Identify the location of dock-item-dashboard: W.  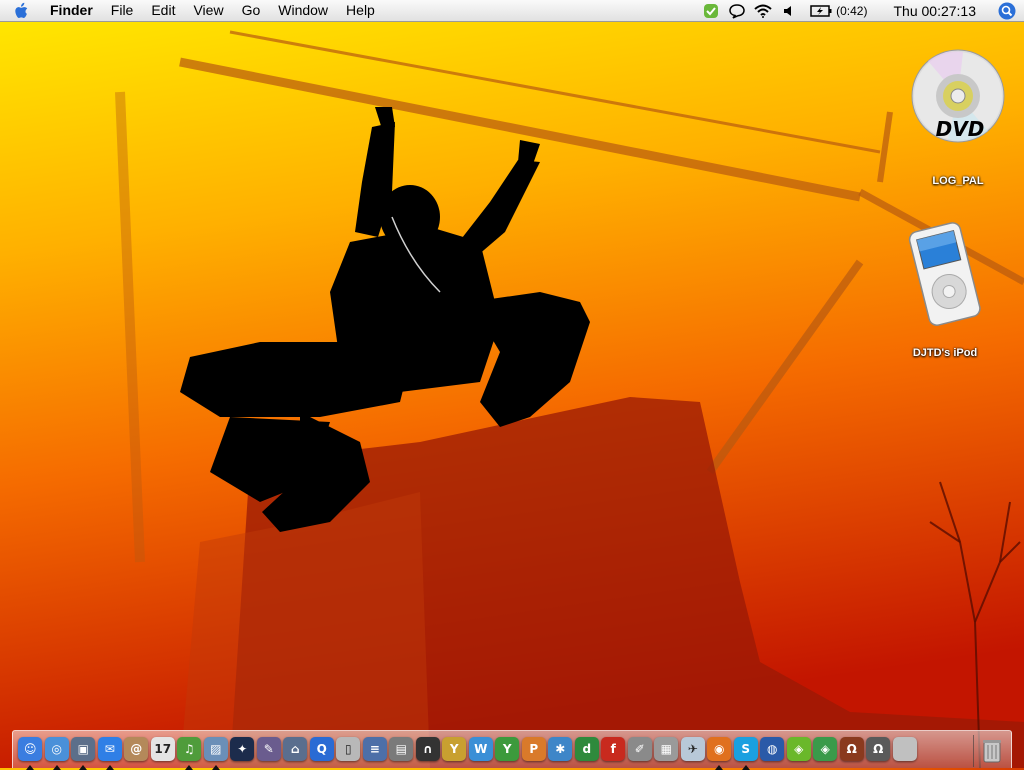
(481, 749).